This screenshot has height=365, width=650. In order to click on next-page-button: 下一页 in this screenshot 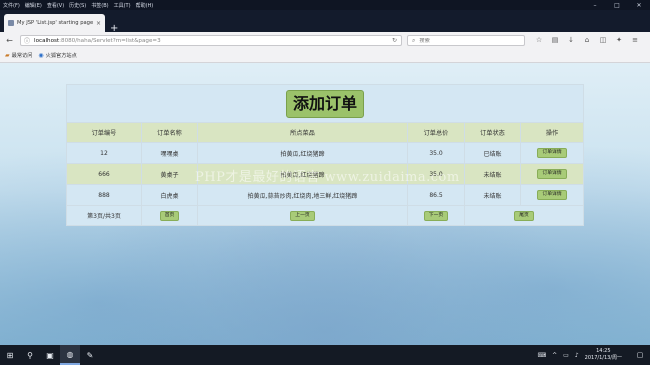, I will do `click(436, 215)`.